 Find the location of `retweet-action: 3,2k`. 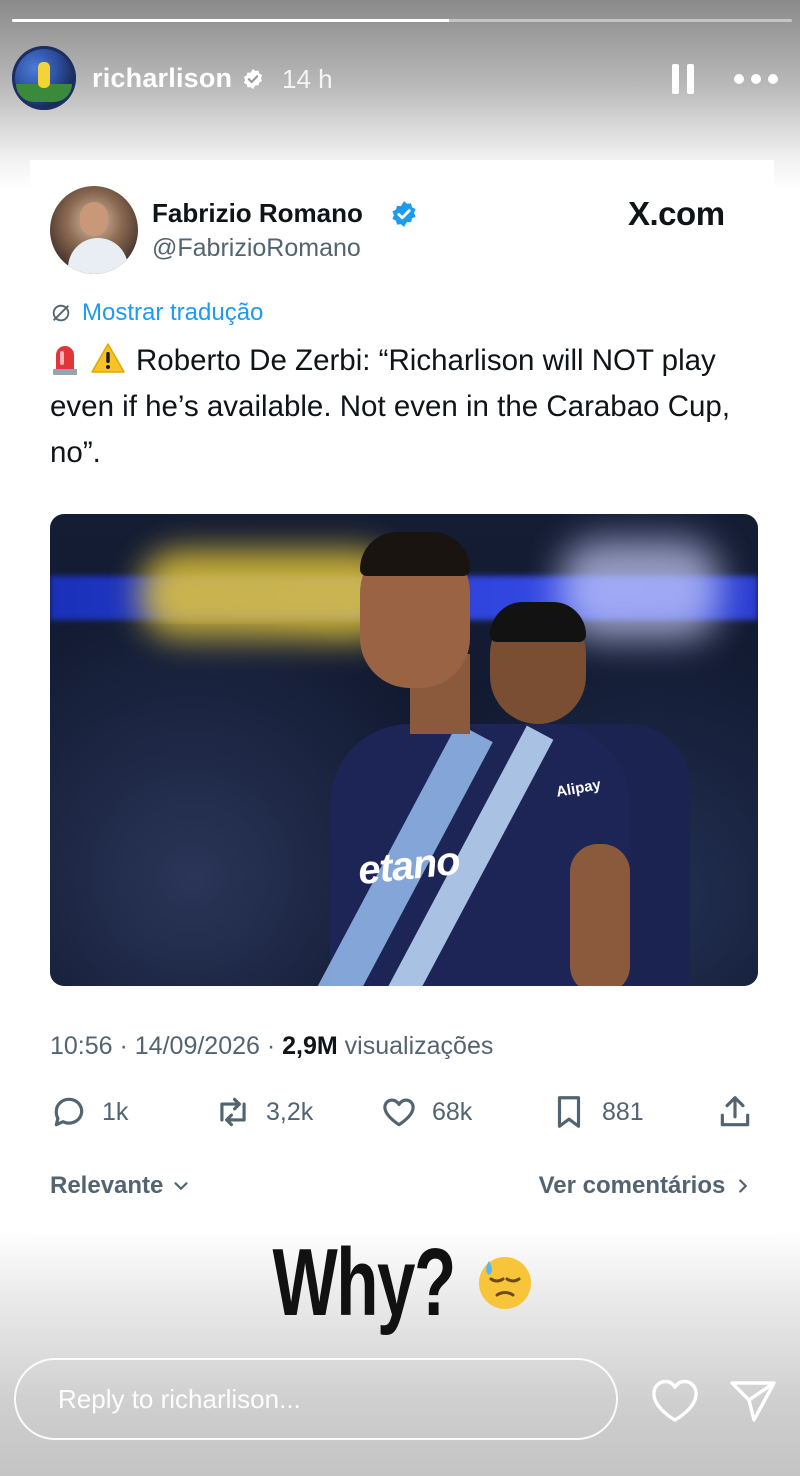

retweet-action: 3,2k is located at coordinates (263, 1112).